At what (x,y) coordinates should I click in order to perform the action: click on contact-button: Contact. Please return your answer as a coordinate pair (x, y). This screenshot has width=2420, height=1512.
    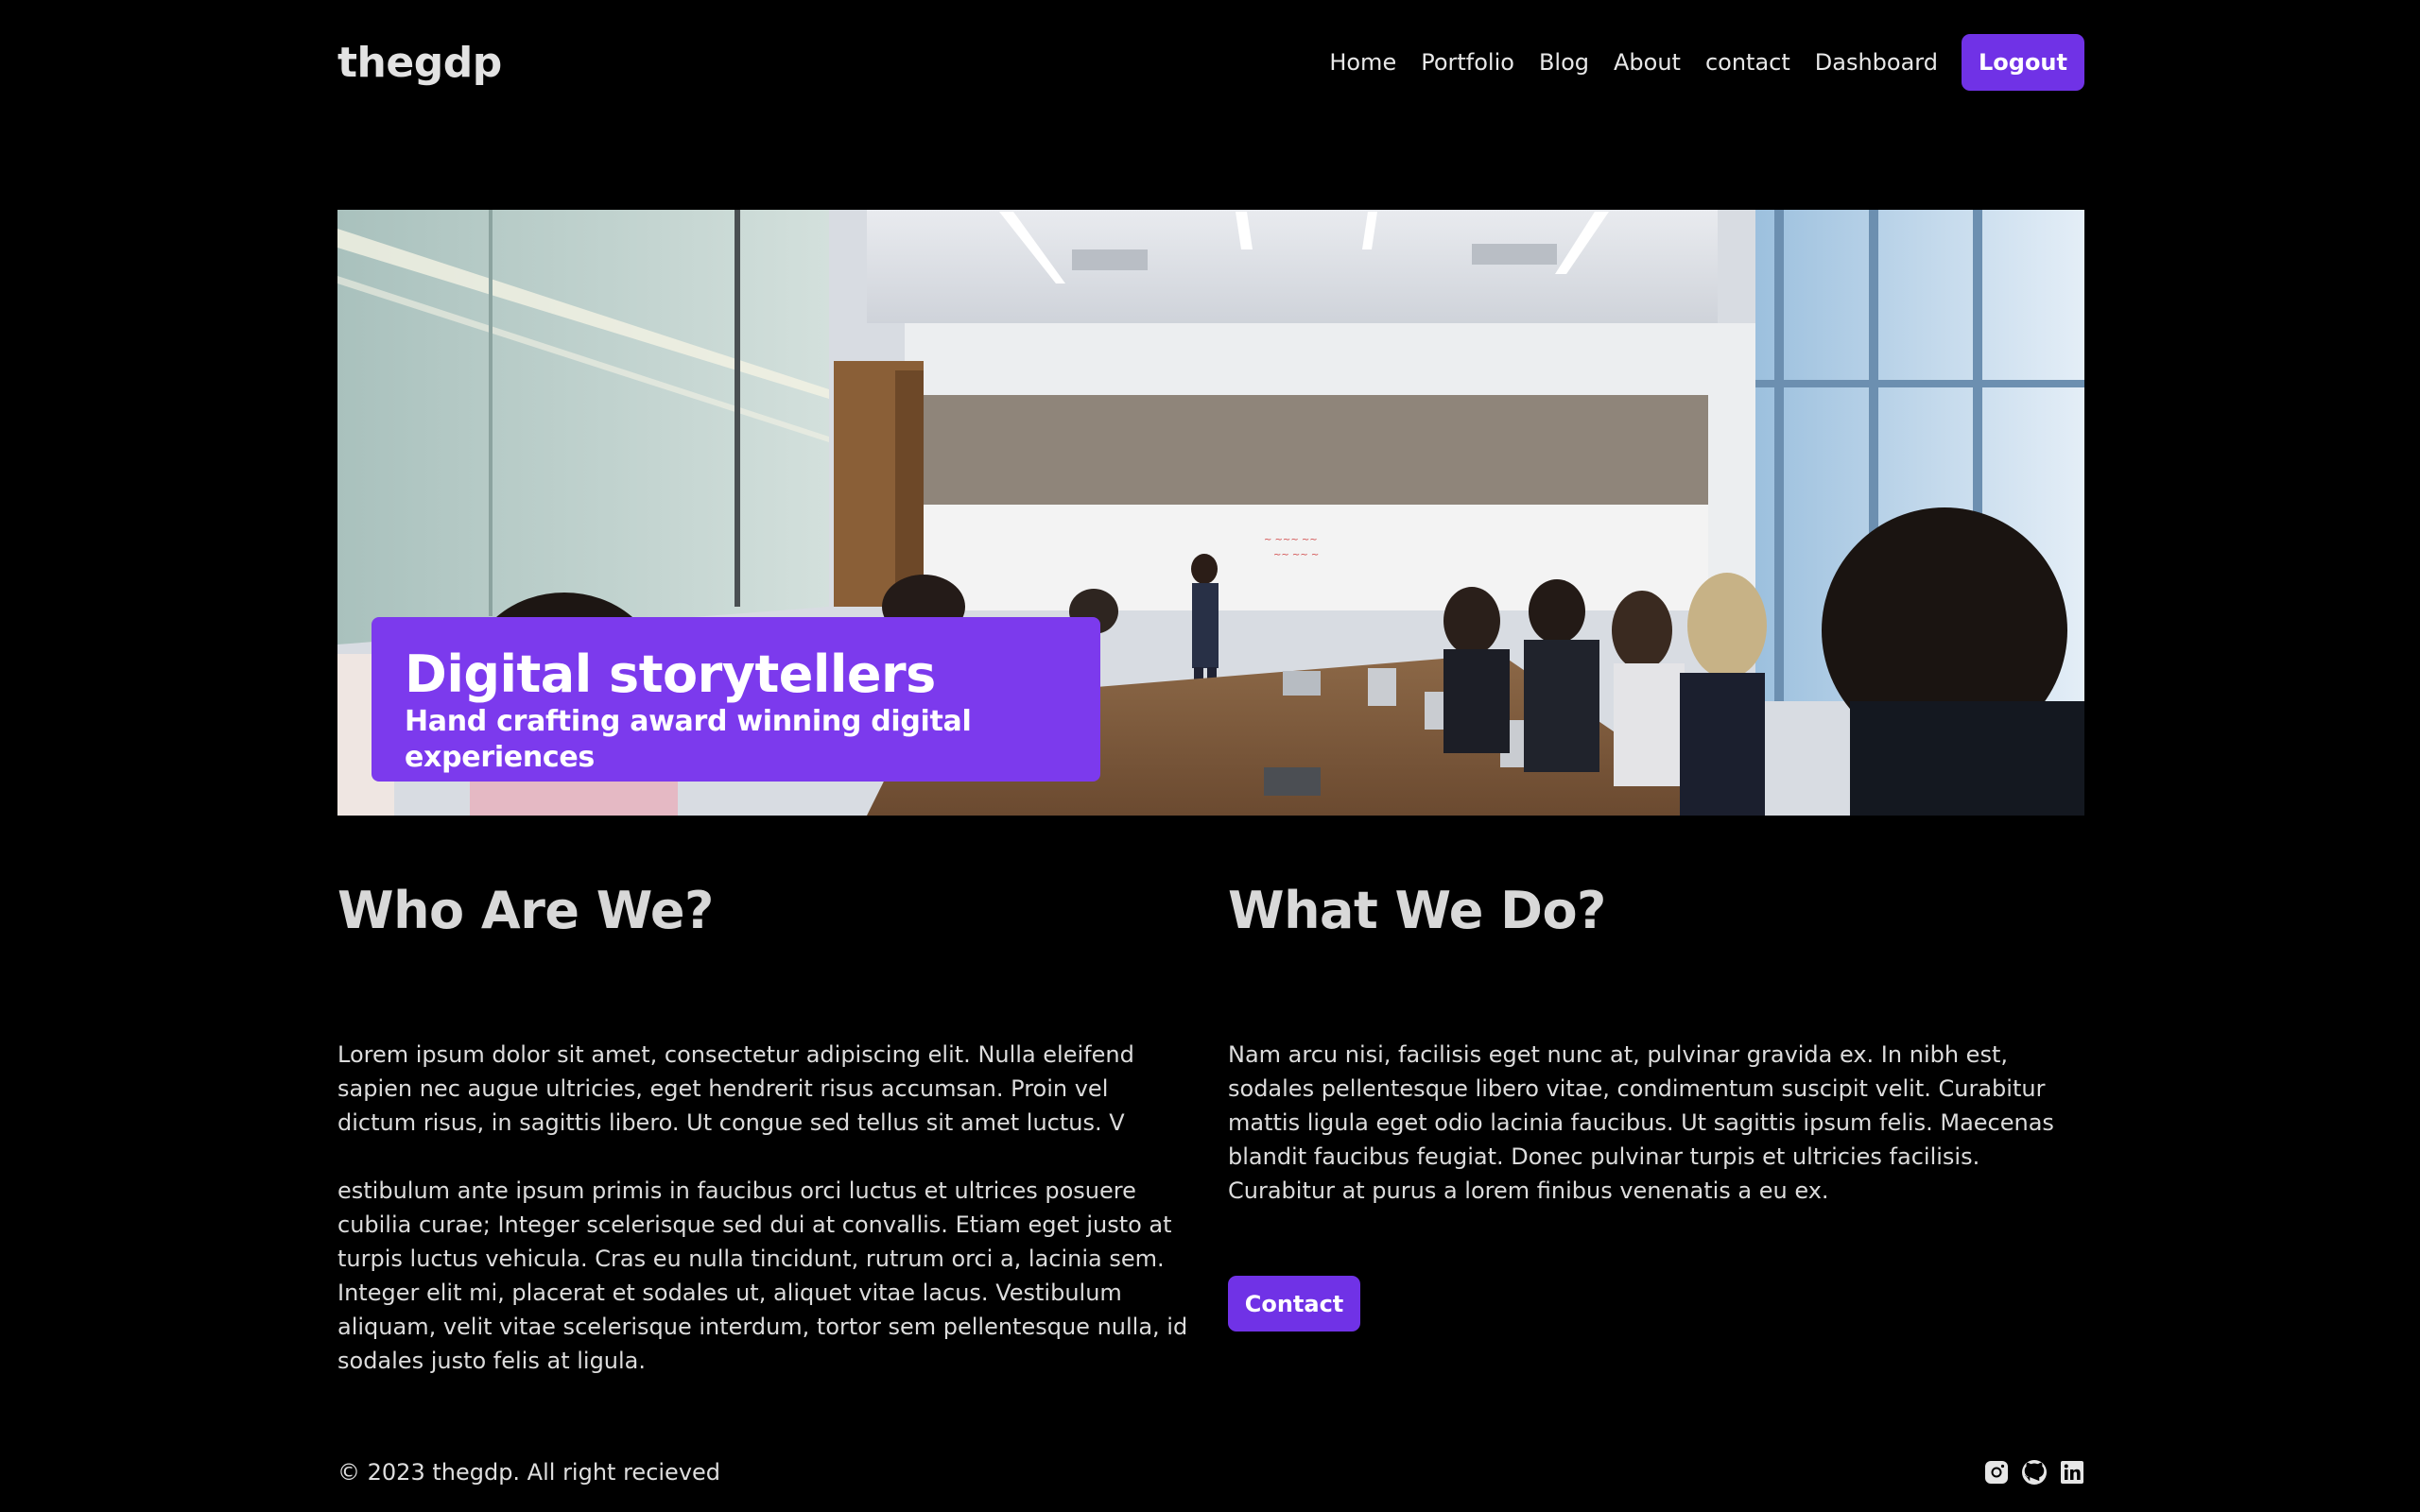
    Looking at the image, I should click on (1294, 1304).